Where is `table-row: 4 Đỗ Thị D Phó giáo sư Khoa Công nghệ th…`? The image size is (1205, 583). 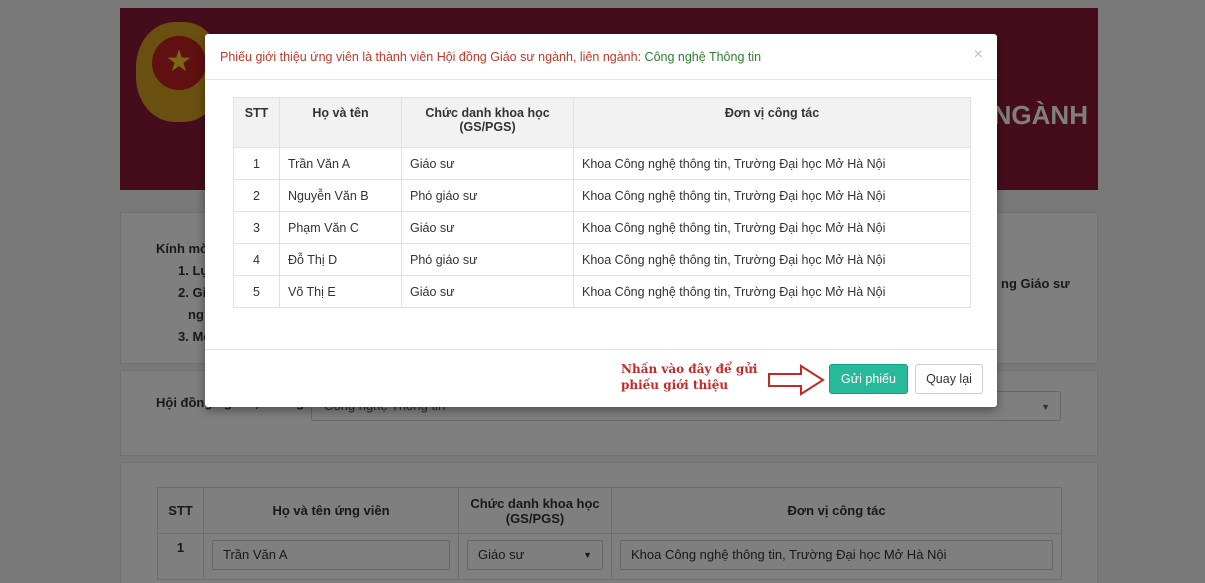 table-row: 4 Đỗ Thị D Phó giáo sư Khoa Công nghệ th… is located at coordinates (602, 259).